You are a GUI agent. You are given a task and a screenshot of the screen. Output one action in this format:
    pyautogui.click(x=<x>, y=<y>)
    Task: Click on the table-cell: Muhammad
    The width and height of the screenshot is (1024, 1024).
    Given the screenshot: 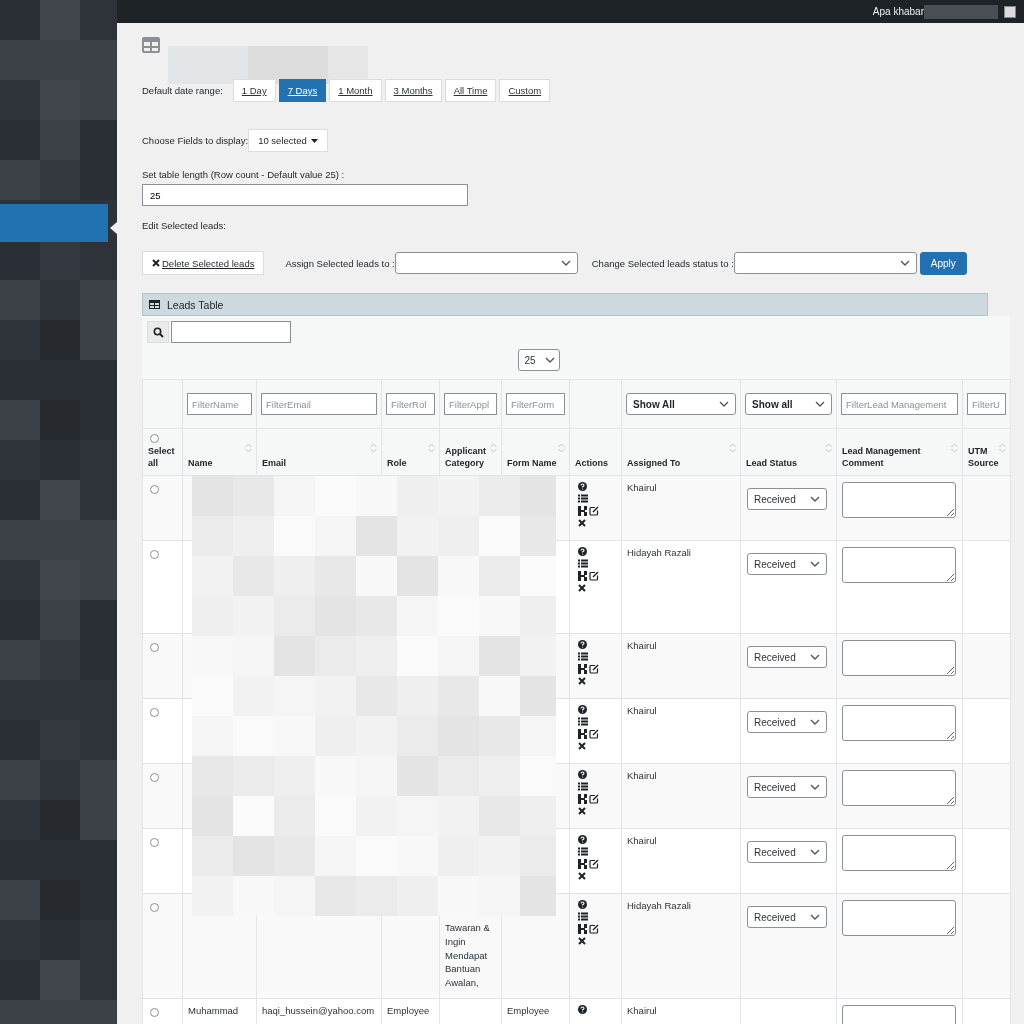 What is the action you would take?
    pyautogui.click(x=213, y=1010)
    